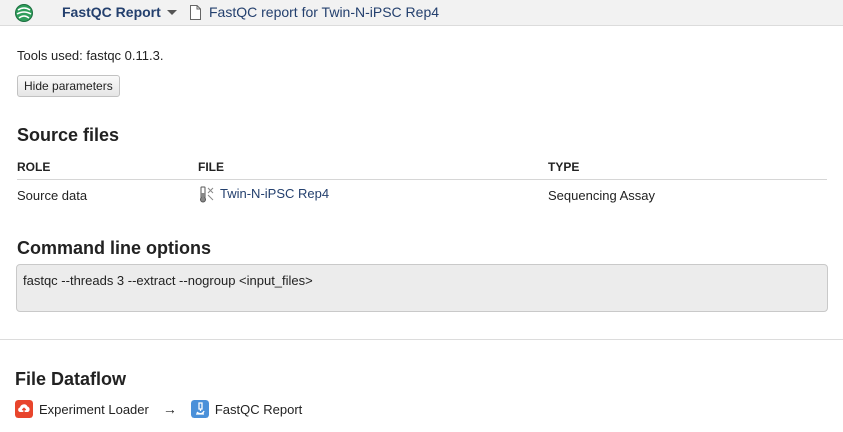 This screenshot has height=432, width=843. I want to click on cell-file: Twin-N-iPSC Rep4, so click(373, 195).